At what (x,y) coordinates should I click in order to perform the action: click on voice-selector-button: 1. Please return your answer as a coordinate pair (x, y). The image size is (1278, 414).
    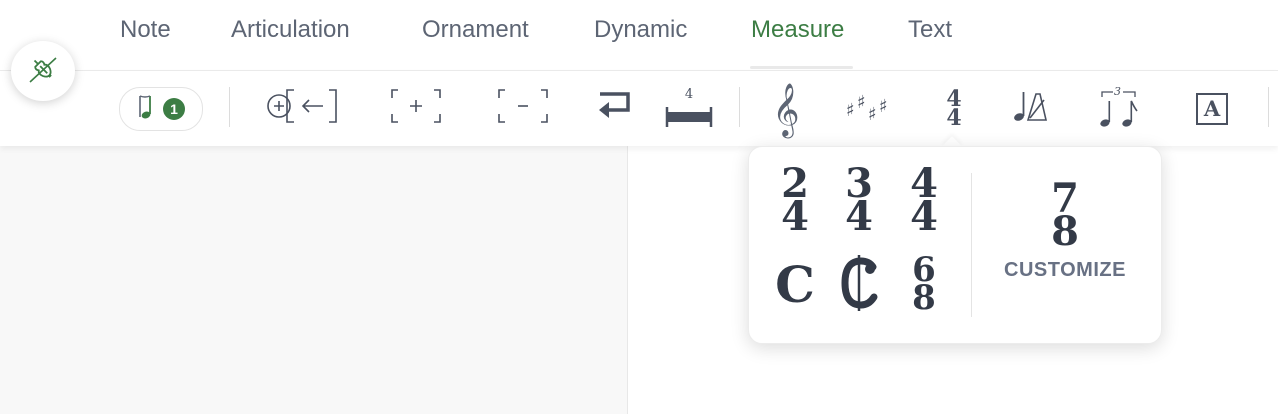
    Looking at the image, I should click on (161, 109).